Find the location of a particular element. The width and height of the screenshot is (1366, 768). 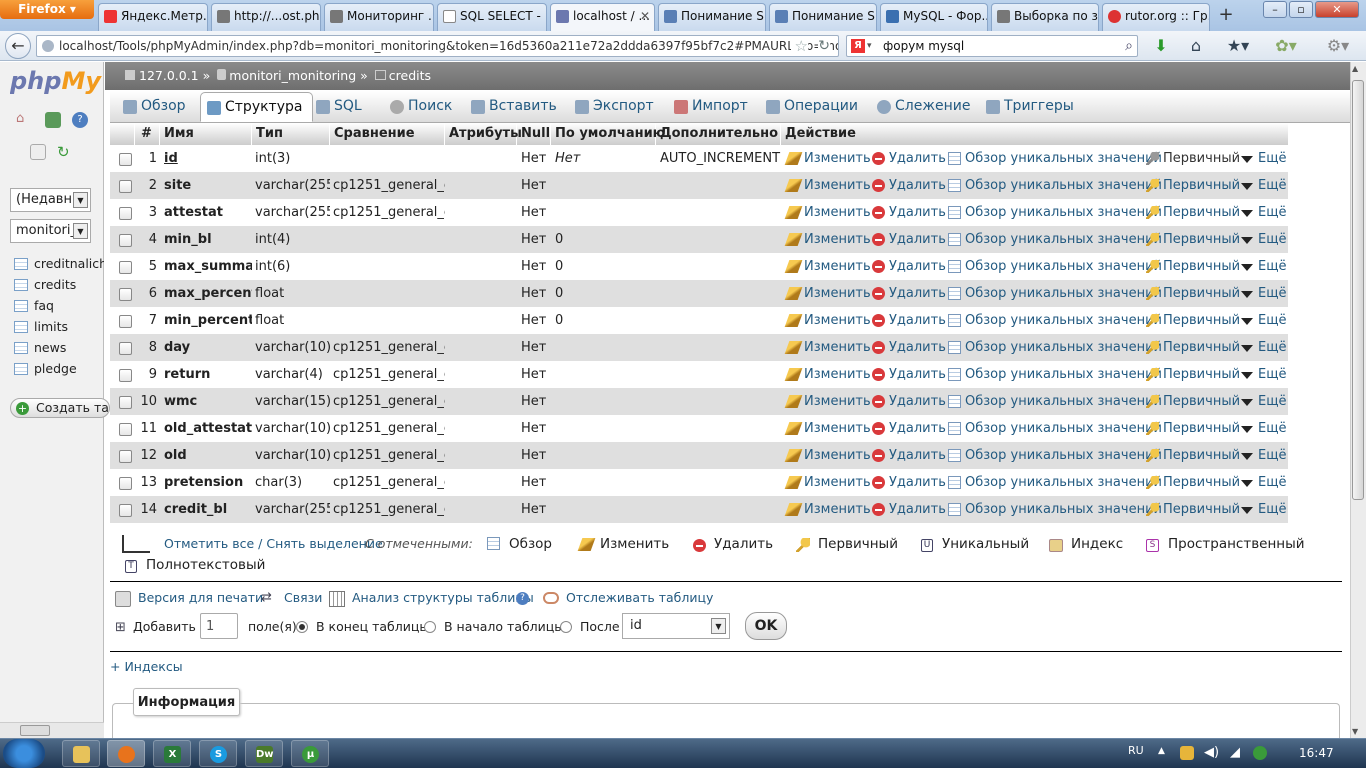

tab-search: Поиск is located at coordinates (423, 107).